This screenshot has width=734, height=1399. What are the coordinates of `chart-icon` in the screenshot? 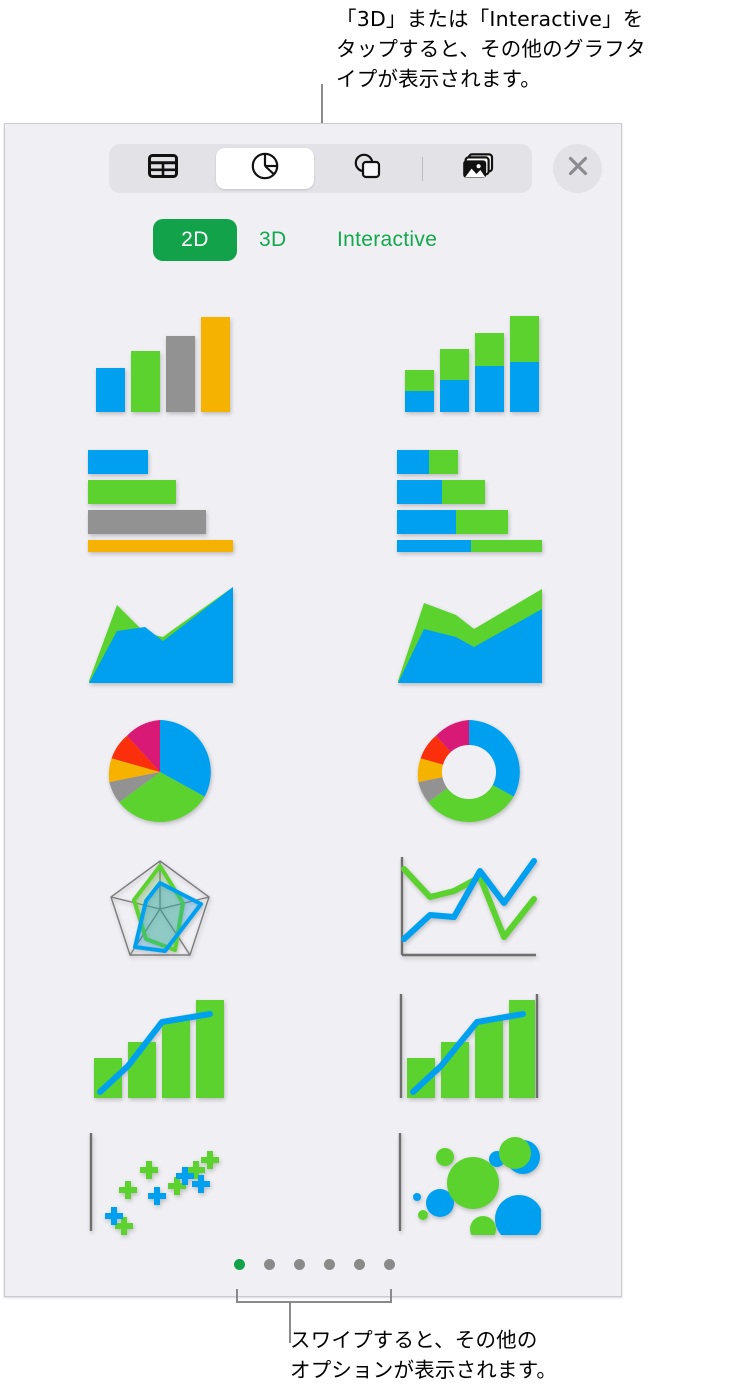 It's located at (265, 168).